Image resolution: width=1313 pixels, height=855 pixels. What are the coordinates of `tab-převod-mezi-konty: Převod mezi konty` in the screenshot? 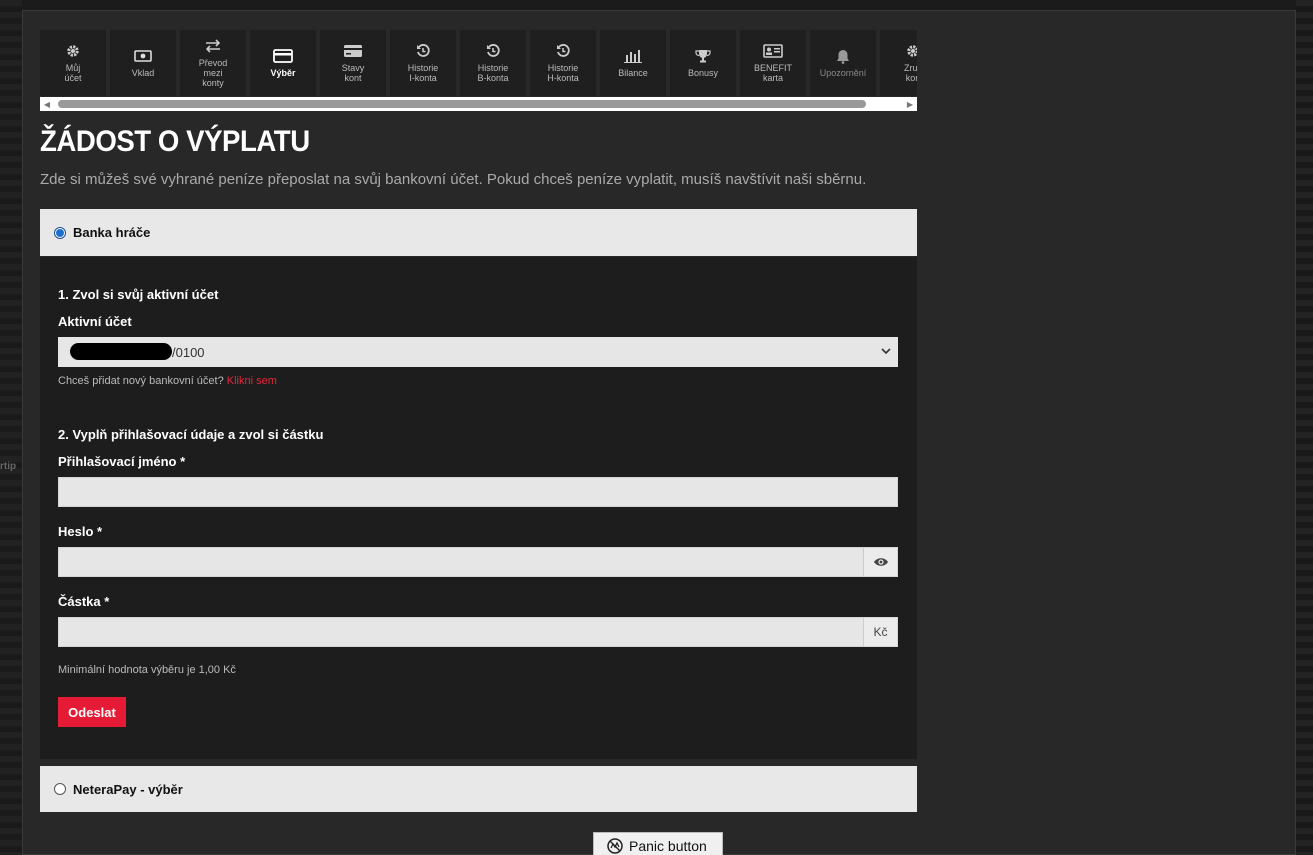 It's located at (213, 63).